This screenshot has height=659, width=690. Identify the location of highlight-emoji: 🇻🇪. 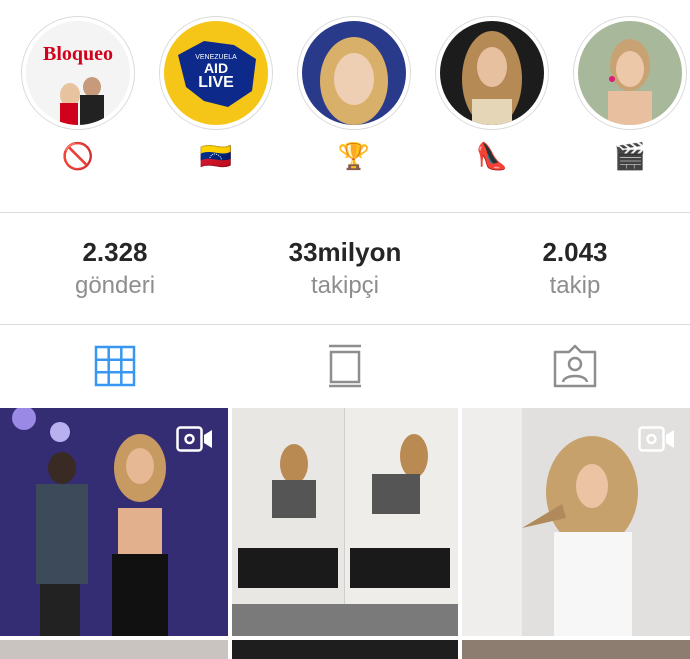
(216, 157).